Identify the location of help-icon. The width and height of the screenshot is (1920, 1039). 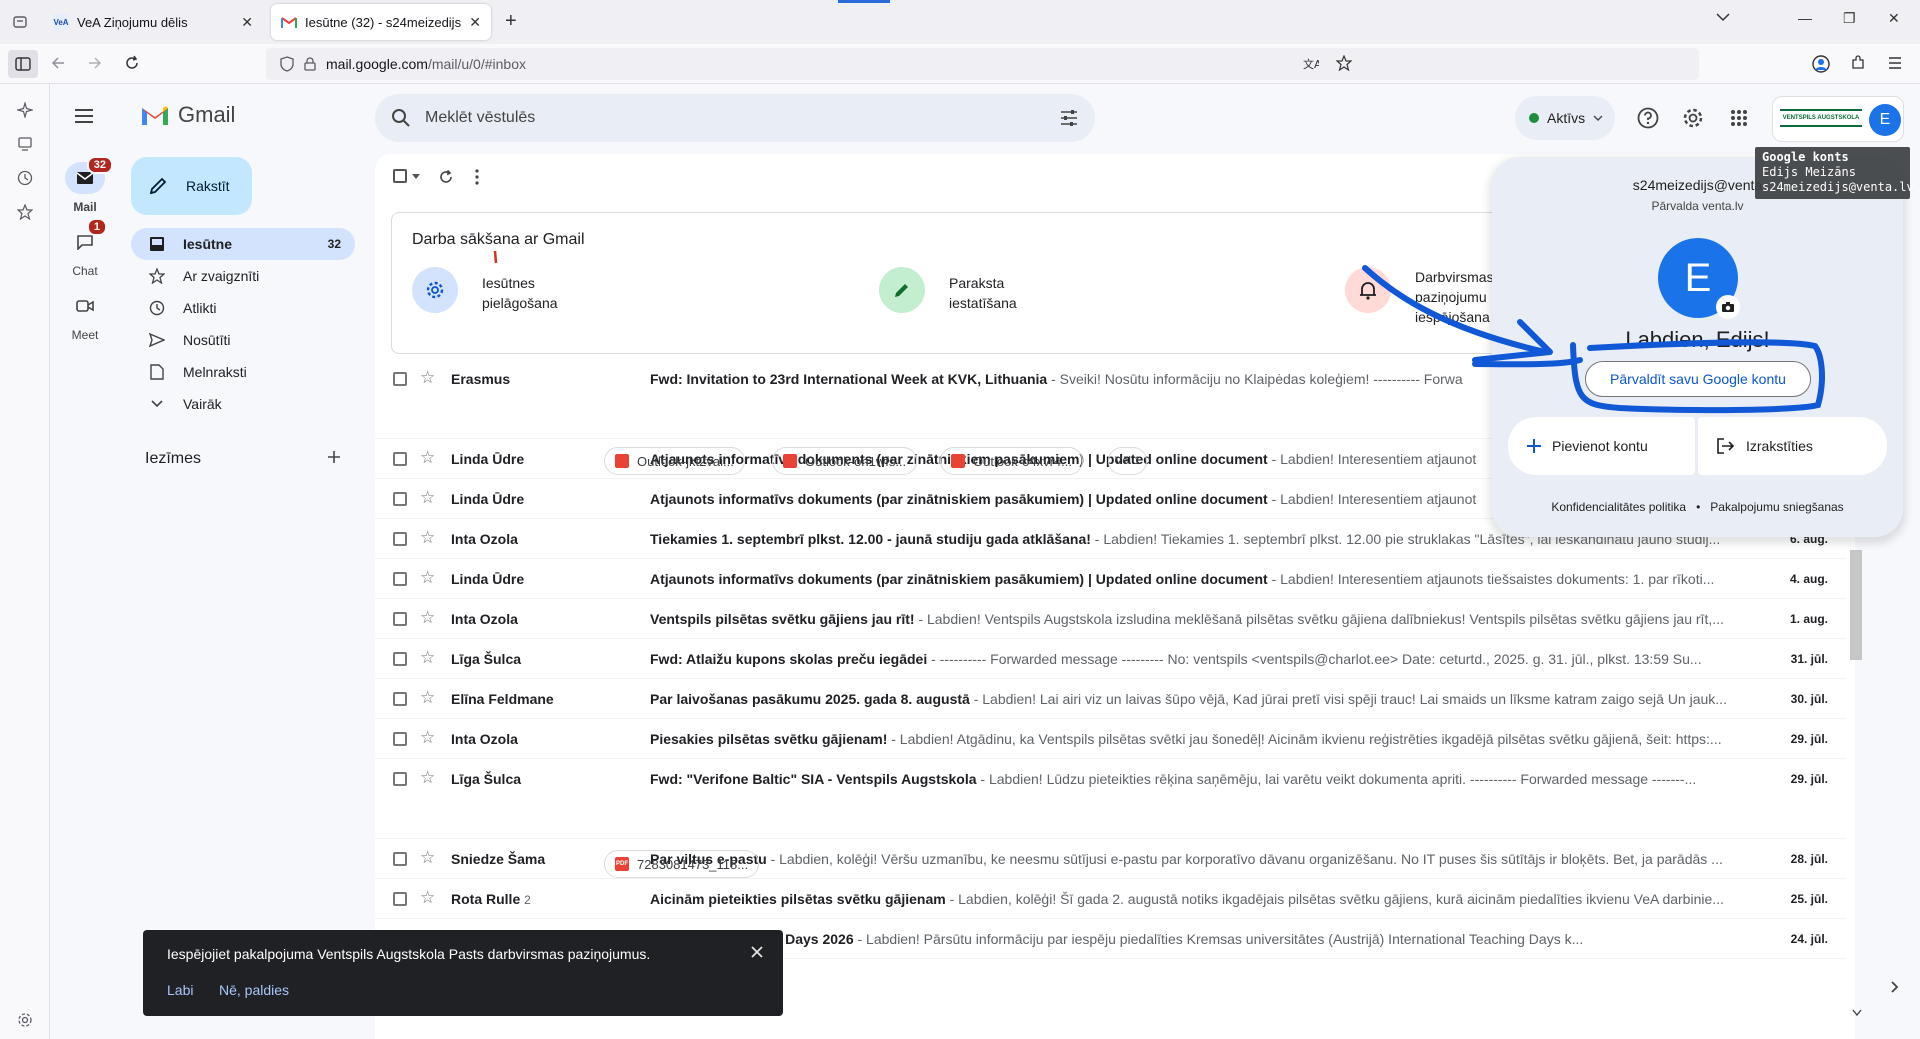
(1648, 118).